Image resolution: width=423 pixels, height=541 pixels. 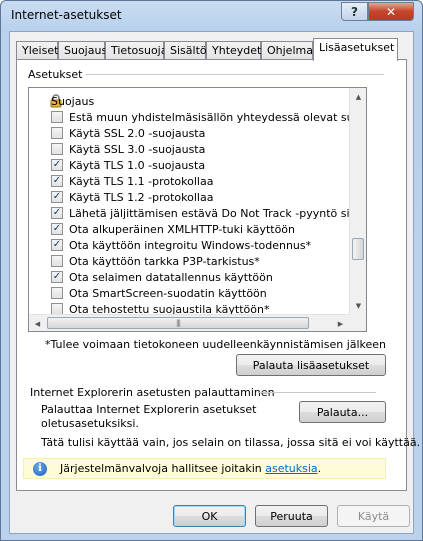 What do you see at coordinates (90, 423) in the screenshot?
I see `reset-description-line2: oletusasetuksiksi.` at bounding box center [90, 423].